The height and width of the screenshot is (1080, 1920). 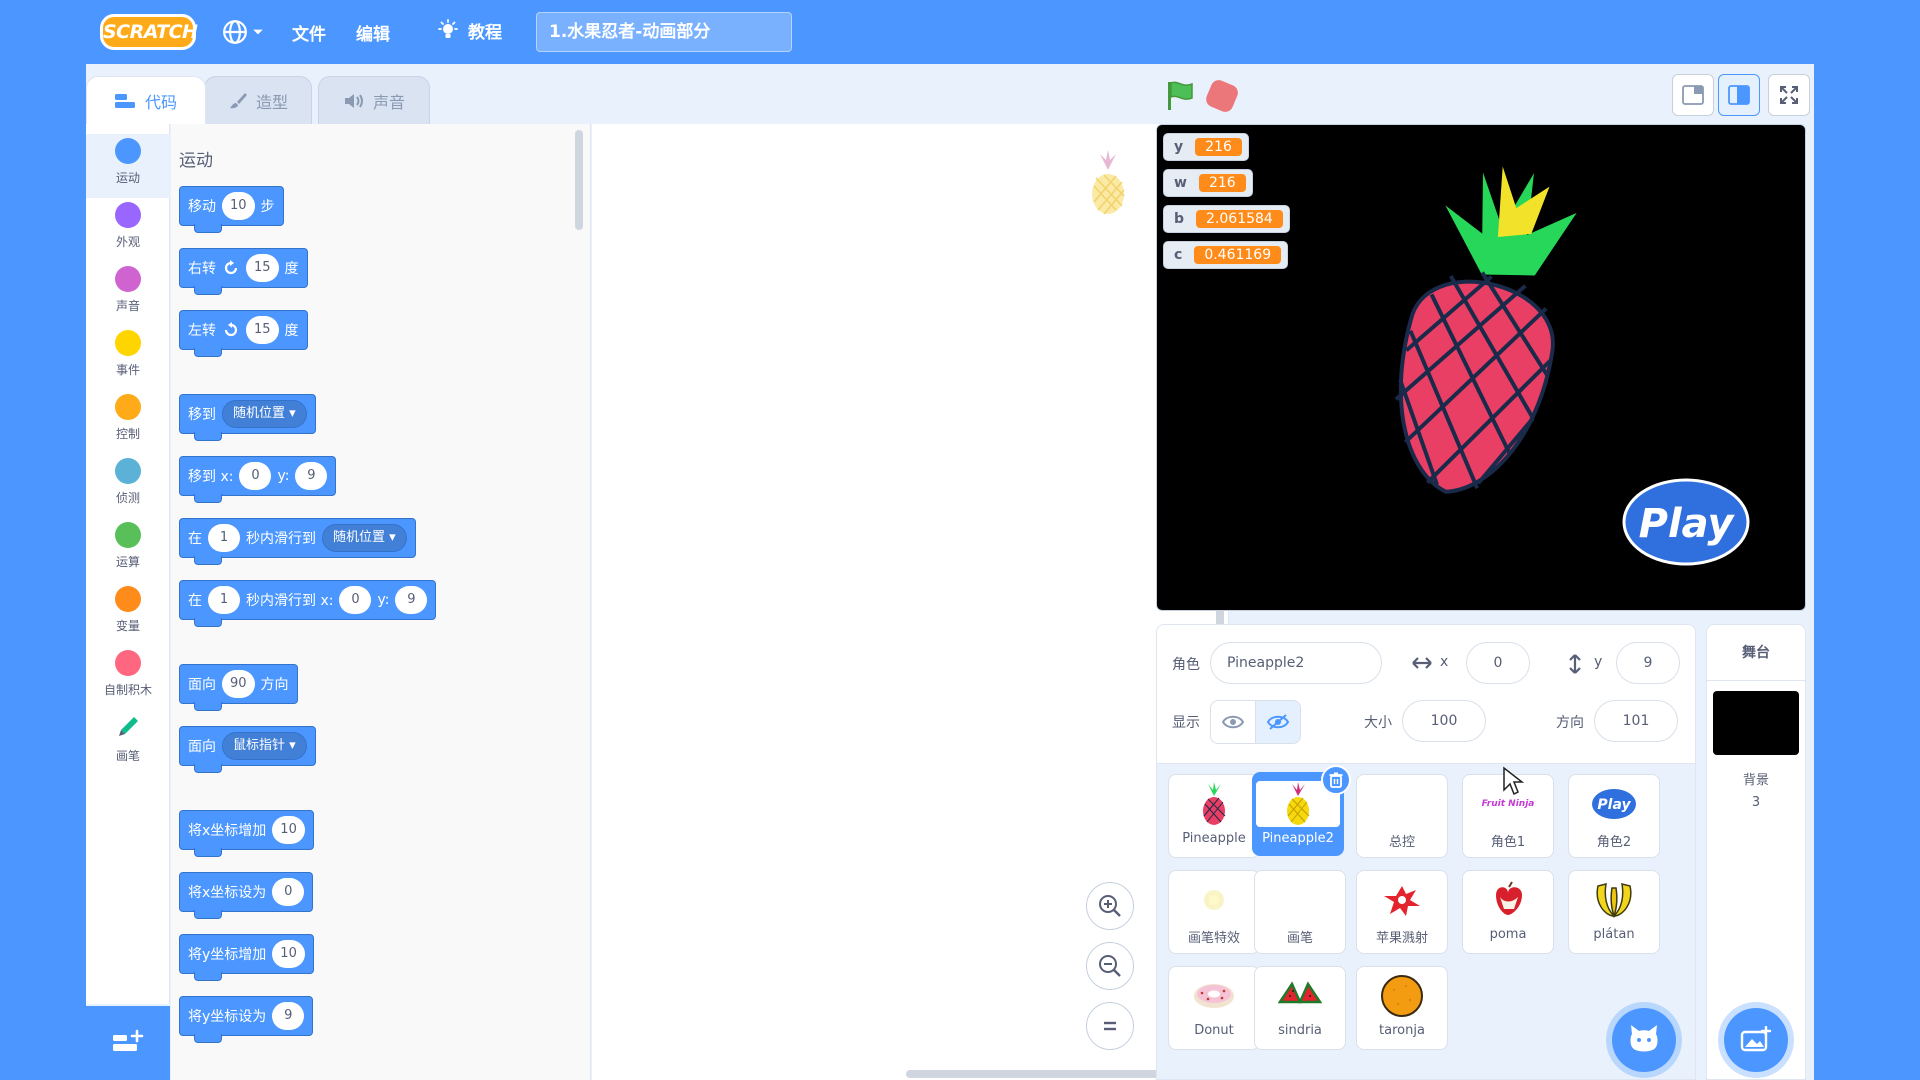 I want to click on sprite-card-sindria: sindria, so click(x=1300, y=1008).